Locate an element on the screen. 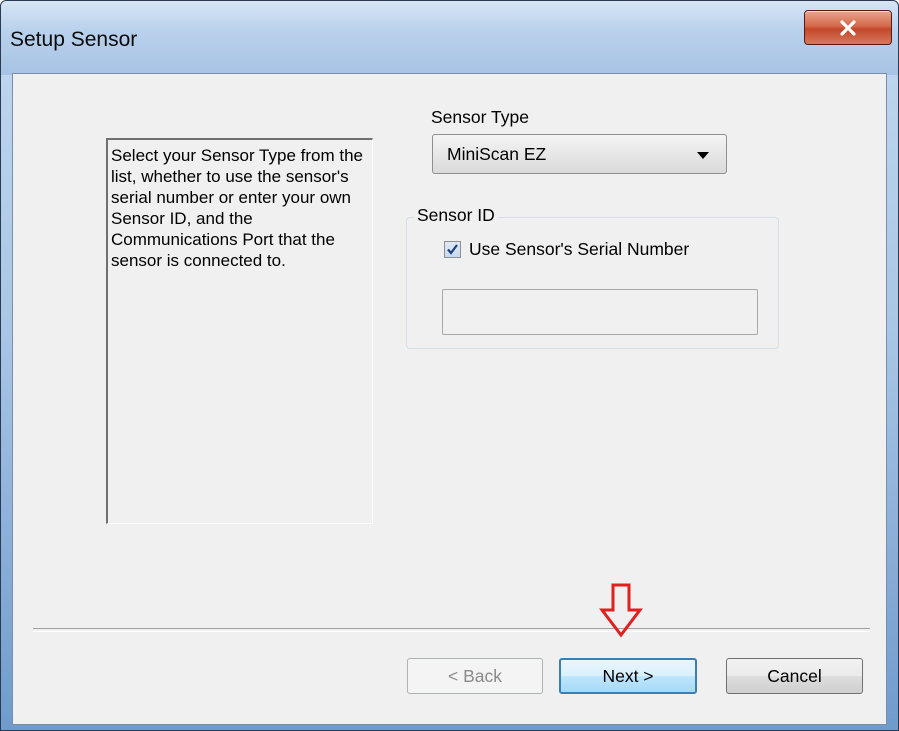 The height and width of the screenshot is (731, 899). sensor-type-value: MiniScan EZ is located at coordinates (497, 154).